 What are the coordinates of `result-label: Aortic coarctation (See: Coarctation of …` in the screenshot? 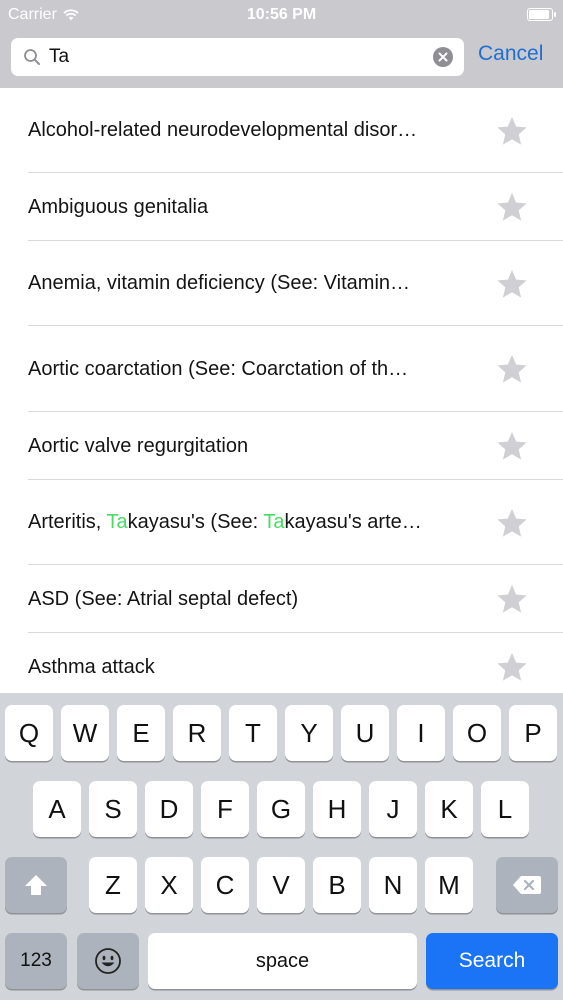 It's located at (218, 368).